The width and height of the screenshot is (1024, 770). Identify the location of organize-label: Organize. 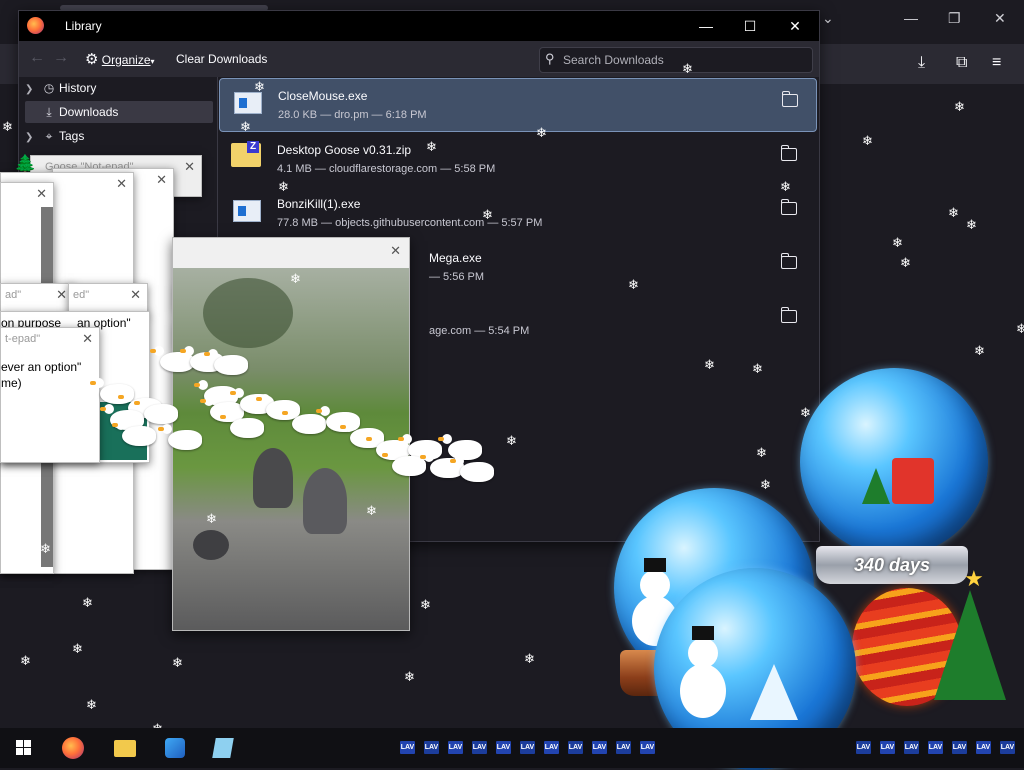
(126, 60).